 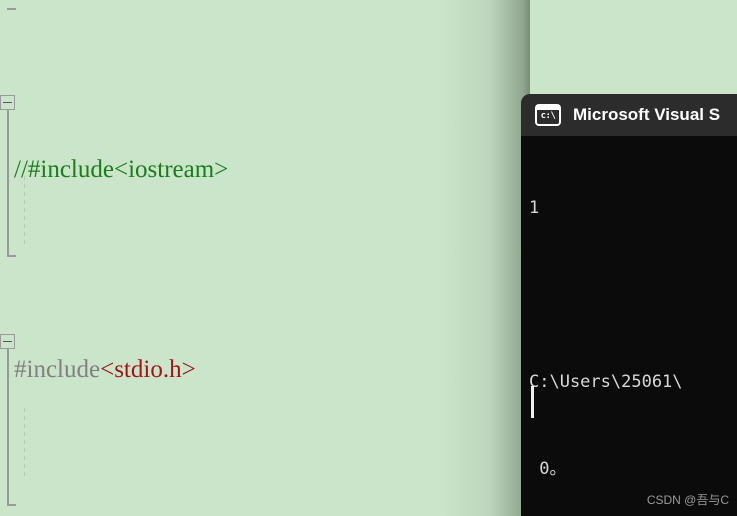 I want to click on watermark-text: CSDN @吾与C, so click(x=687, y=500).